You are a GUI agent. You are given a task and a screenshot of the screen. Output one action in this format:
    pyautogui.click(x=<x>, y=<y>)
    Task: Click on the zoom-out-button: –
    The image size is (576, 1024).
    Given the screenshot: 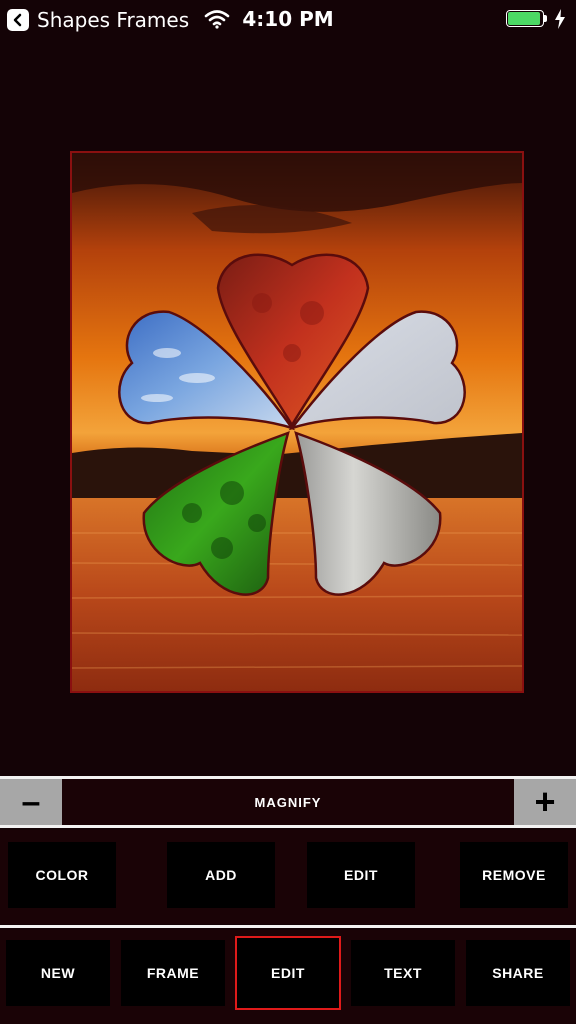 What is the action you would take?
    pyautogui.click(x=31, y=802)
    